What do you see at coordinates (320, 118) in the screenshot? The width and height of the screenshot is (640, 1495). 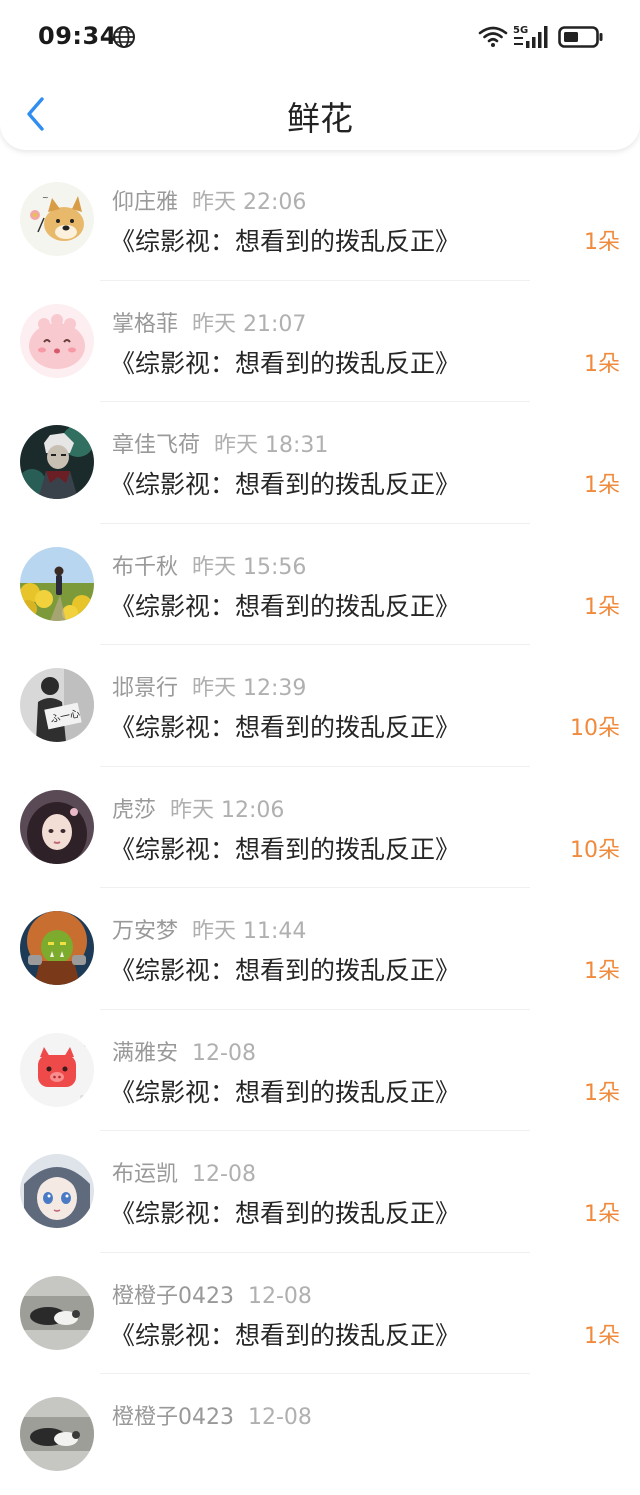 I see `page-title: 鲜花` at bounding box center [320, 118].